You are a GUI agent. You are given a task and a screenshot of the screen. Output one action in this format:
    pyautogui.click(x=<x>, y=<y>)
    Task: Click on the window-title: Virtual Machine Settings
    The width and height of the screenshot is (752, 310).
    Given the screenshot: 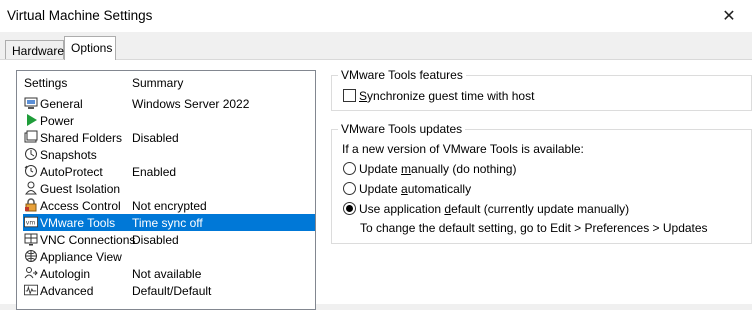 What is the action you would take?
    pyautogui.click(x=80, y=15)
    